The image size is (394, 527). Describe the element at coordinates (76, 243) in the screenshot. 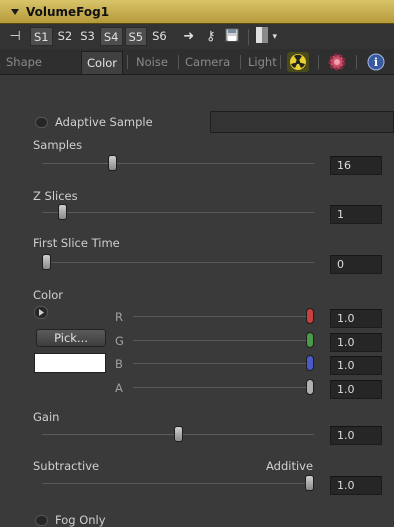

I see `first-slice-time-label: First Slice Time` at that location.